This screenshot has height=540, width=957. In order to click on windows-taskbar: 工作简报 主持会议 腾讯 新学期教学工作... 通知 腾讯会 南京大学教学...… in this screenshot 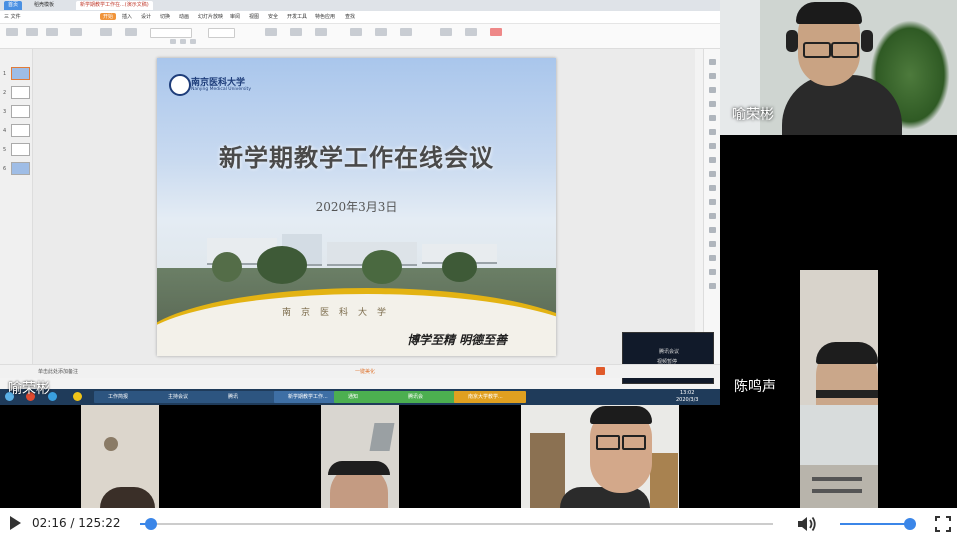, I will do `click(360, 397)`.